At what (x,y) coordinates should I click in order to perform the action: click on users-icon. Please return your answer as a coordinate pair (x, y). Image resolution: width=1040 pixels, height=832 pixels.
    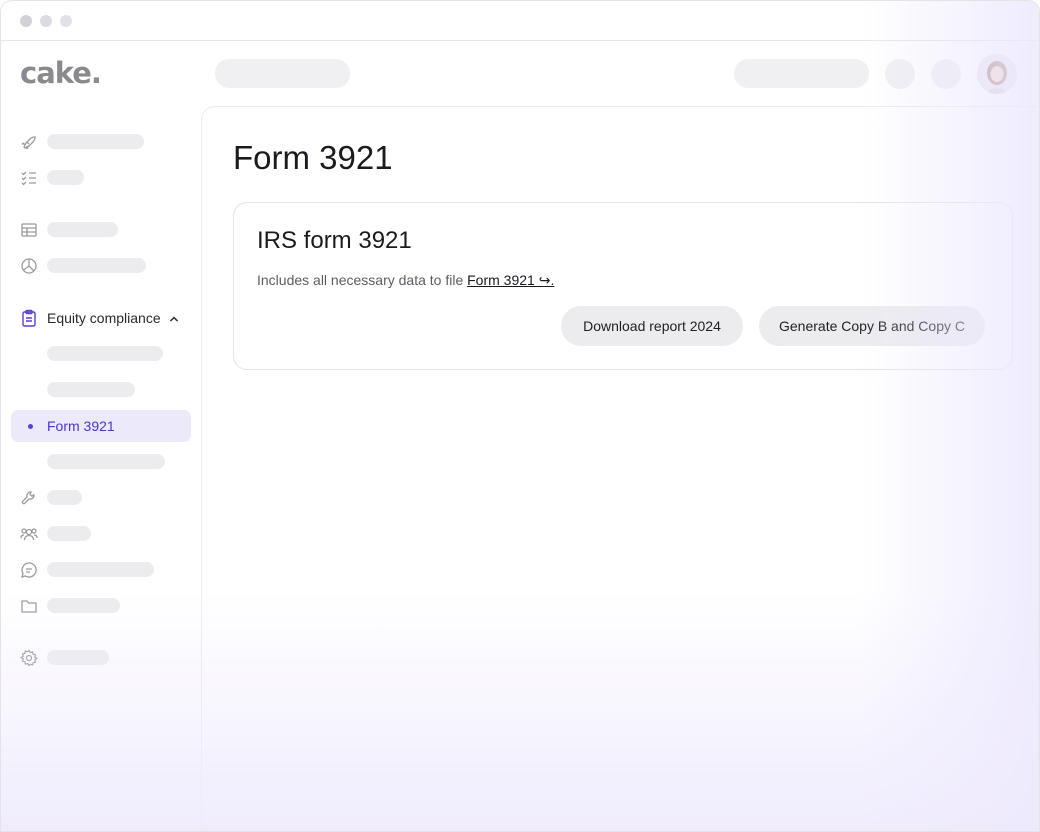
    Looking at the image, I should click on (29, 534).